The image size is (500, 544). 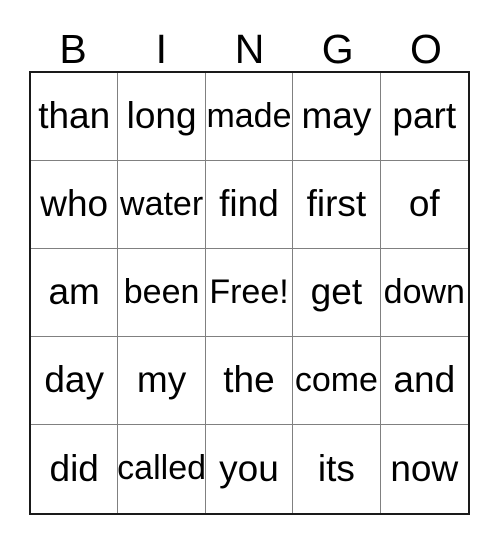 I want to click on bingo-cell-r1c2: long, so click(x=162, y=117).